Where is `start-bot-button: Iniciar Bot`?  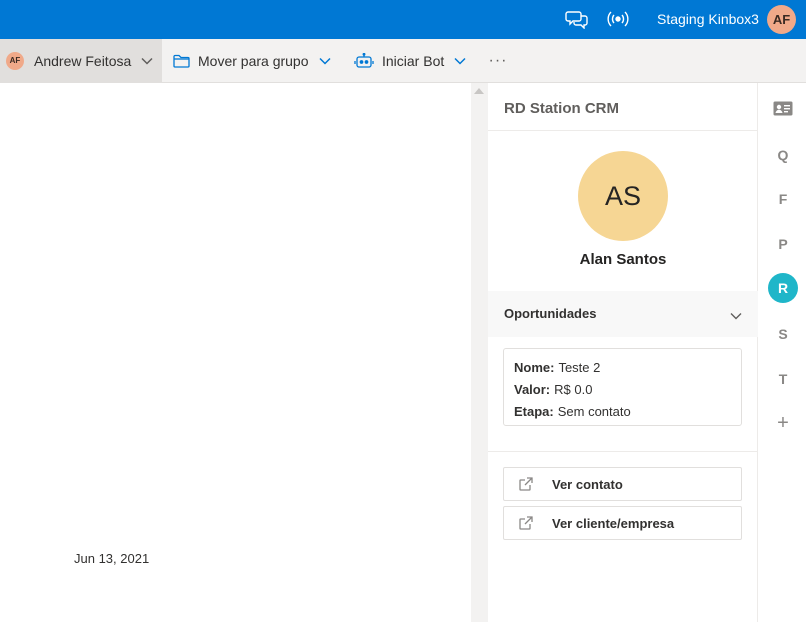 start-bot-button: Iniciar Bot is located at coordinates (410, 60).